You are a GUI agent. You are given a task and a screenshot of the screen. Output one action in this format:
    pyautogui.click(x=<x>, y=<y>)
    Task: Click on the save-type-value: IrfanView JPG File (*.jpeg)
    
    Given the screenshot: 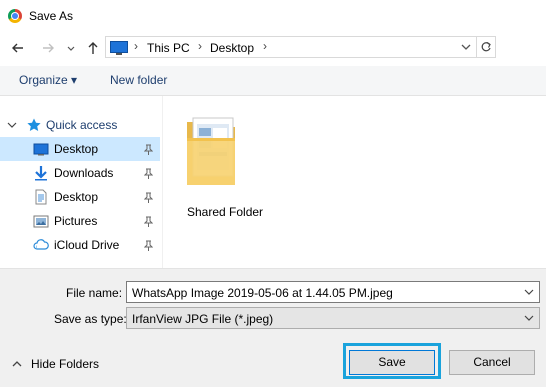 What is the action you would take?
    pyautogui.click(x=203, y=319)
    